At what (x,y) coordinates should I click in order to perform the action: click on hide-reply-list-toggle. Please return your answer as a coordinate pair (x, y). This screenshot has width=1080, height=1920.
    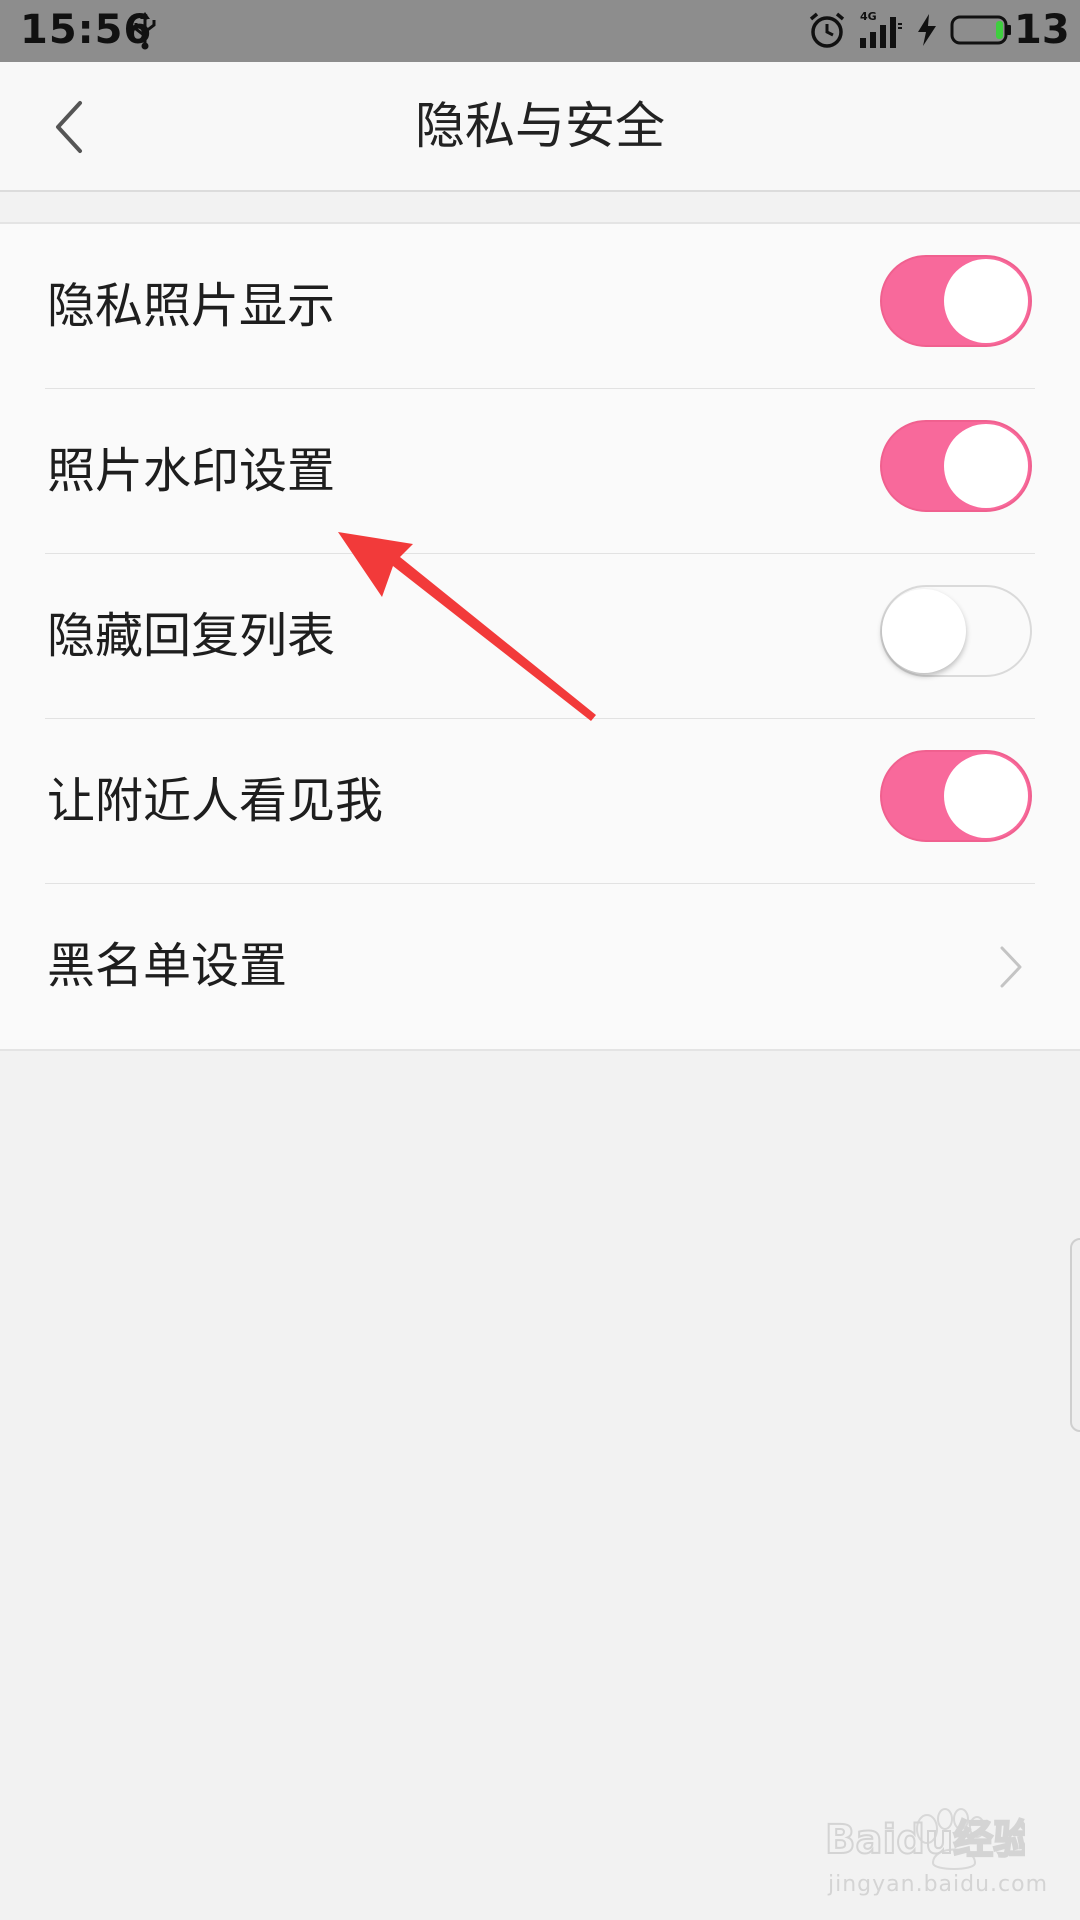
    Looking at the image, I should click on (956, 631).